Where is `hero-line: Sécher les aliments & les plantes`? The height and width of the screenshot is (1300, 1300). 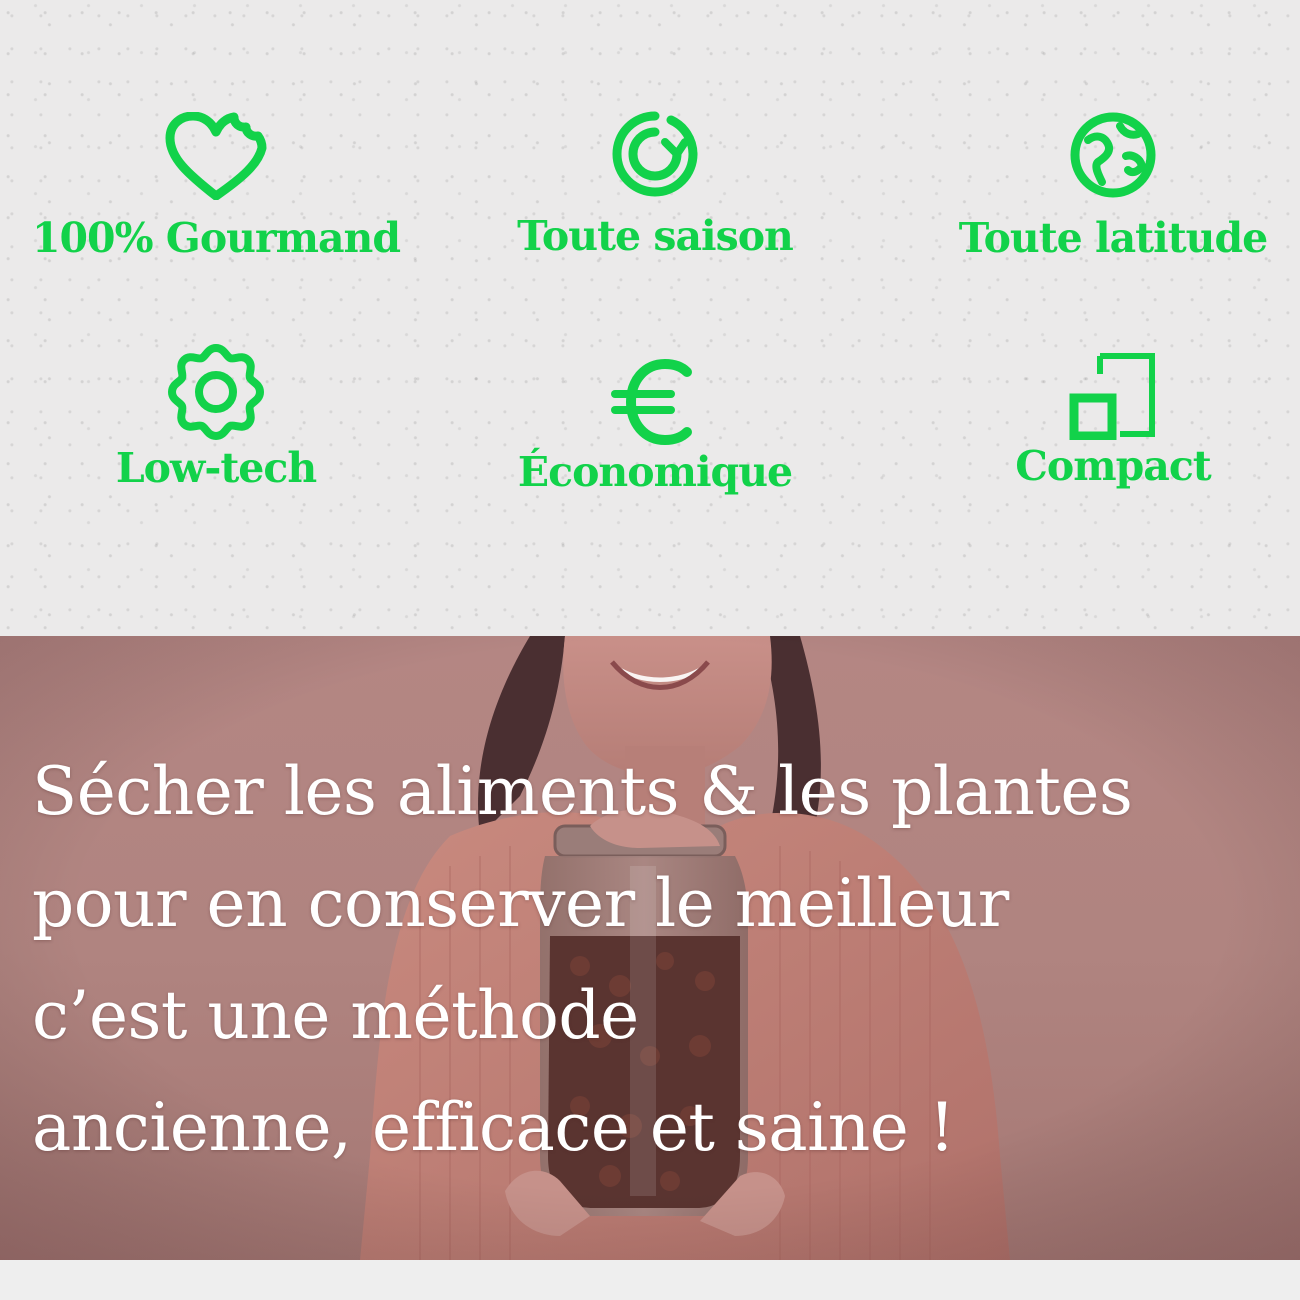 hero-line: Sécher les aliments & les plantes is located at coordinates (582, 791).